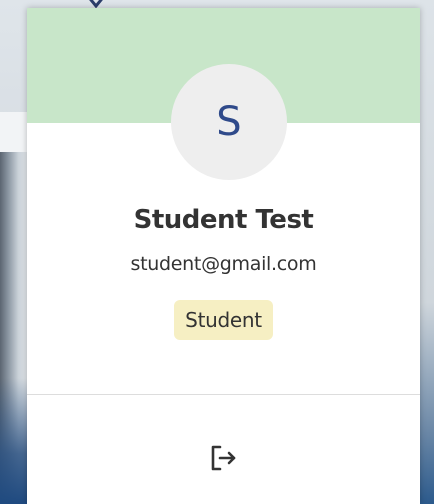 This screenshot has width=434, height=504. I want to click on avatar: S, so click(229, 122).